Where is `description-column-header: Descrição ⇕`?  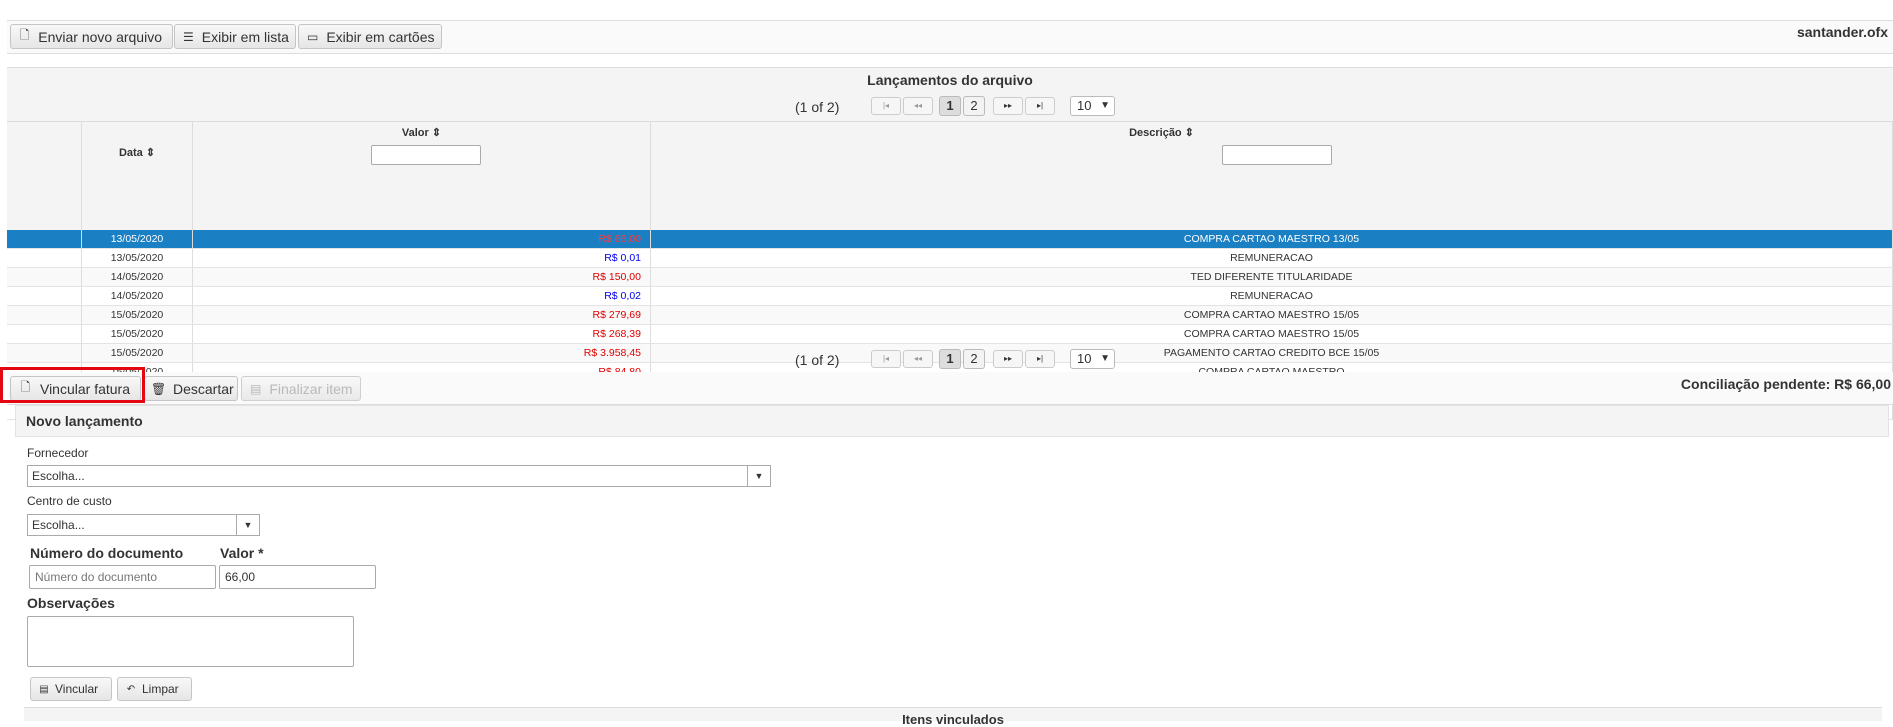 description-column-header: Descrição ⇕ is located at coordinates (1272, 175).